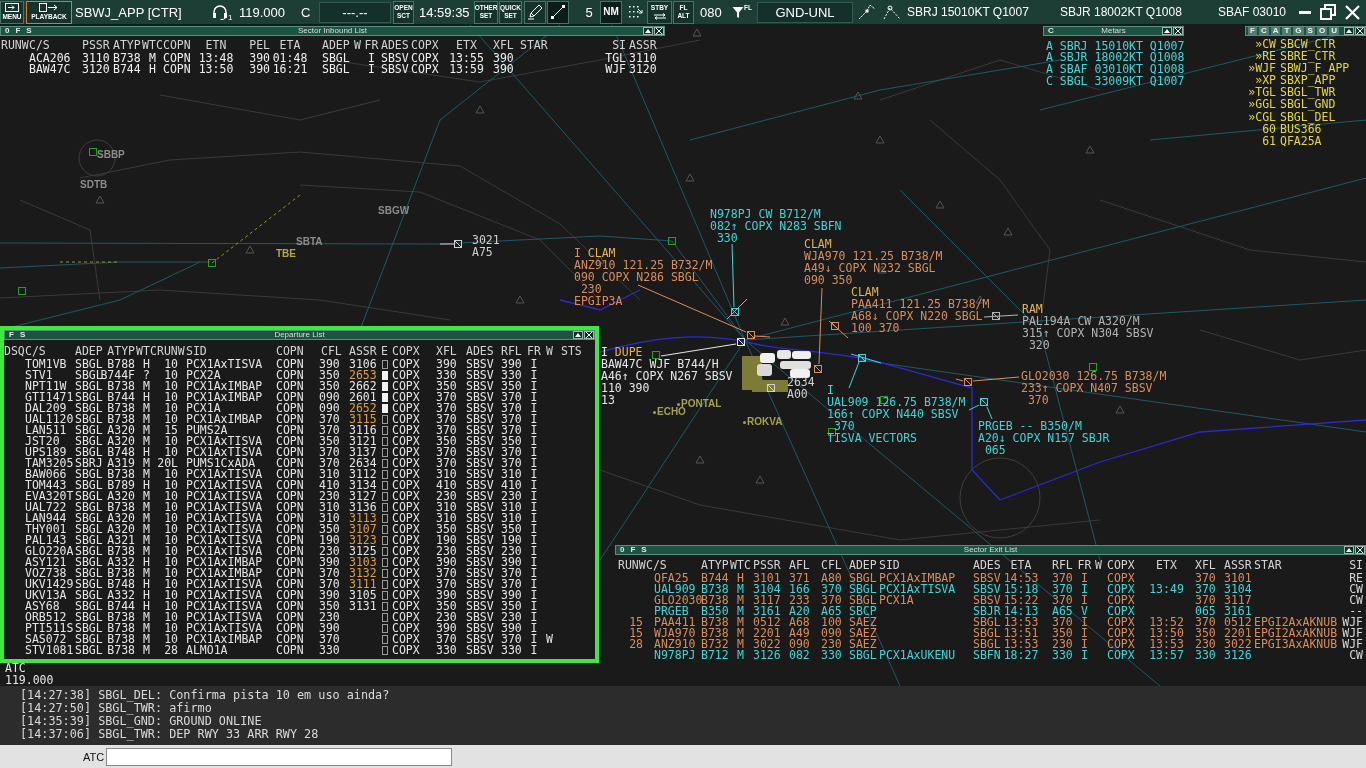  What do you see at coordinates (1051, 31) in the screenshot?
I see `window-option-button: C` at bounding box center [1051, 31].